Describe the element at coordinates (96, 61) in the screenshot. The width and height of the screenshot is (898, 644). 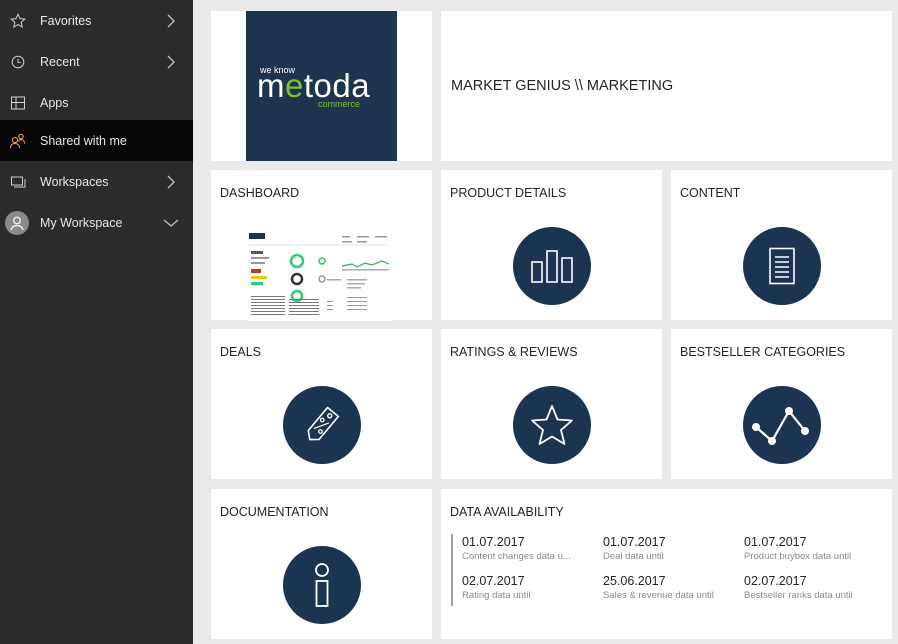
I see `sidebar-item-recent: Recent` at that location.